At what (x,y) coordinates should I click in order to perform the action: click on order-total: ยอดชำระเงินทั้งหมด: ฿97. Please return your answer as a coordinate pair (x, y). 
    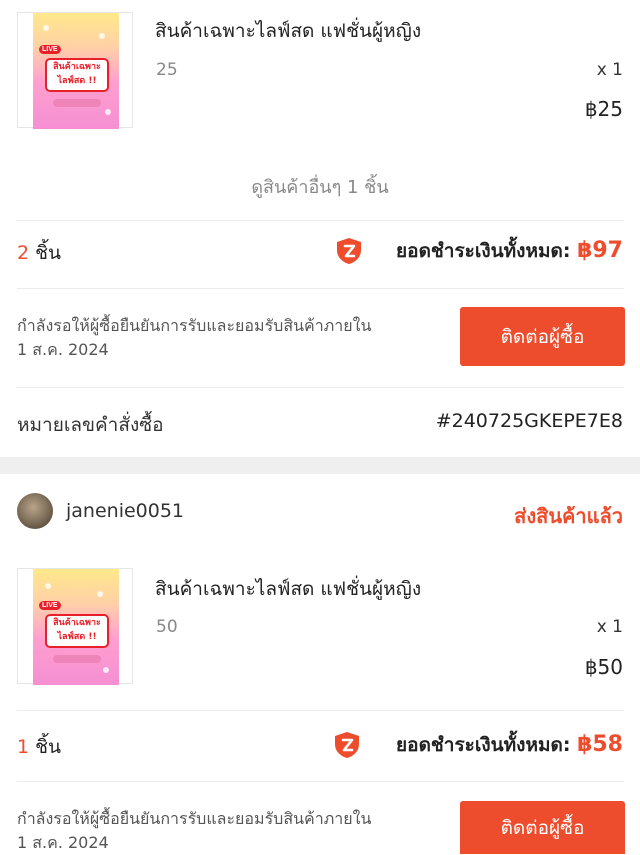
    Looking at the image, I should click on (509, 251).